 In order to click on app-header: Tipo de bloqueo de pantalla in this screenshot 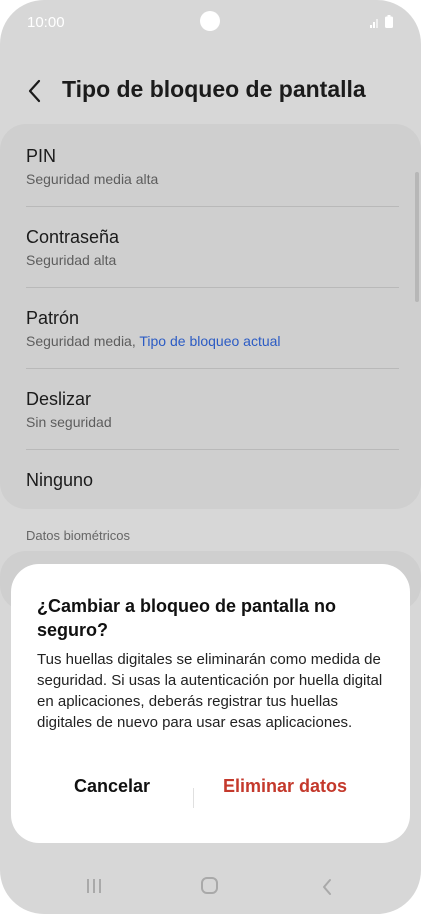, I will do `click(210, 90)`.